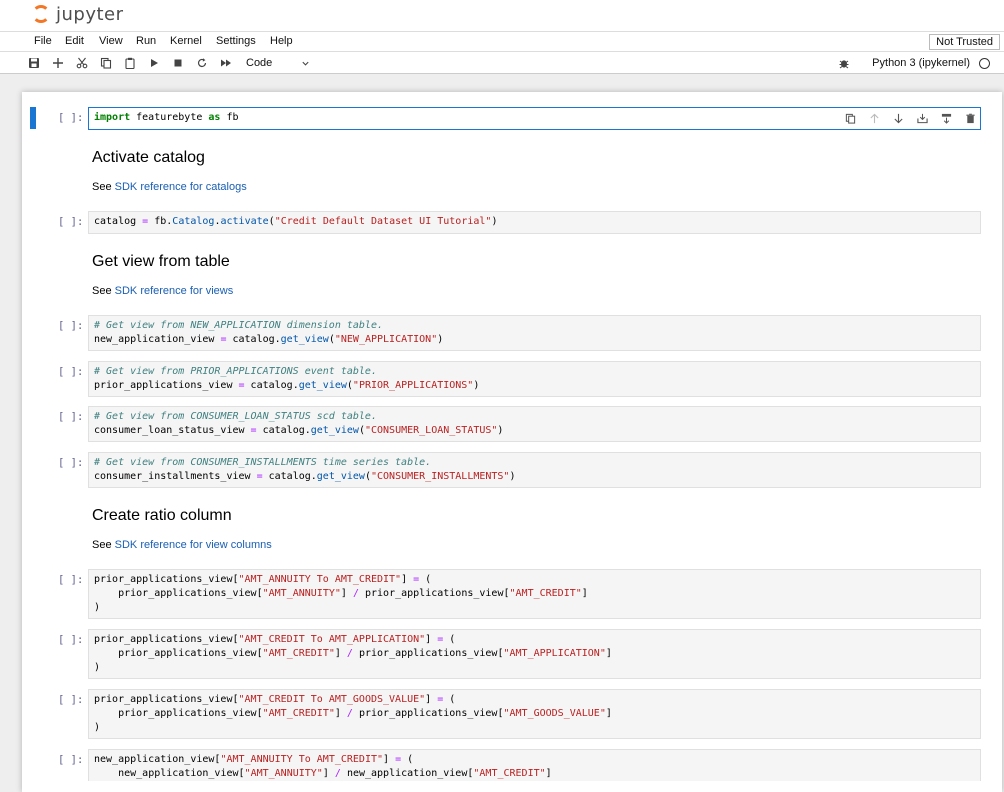 The width and height of the screenshot is (1004, 792). I want to click on code-token: "AMT_CREDIT To AMT_APPLICATION", so click(332, 639).